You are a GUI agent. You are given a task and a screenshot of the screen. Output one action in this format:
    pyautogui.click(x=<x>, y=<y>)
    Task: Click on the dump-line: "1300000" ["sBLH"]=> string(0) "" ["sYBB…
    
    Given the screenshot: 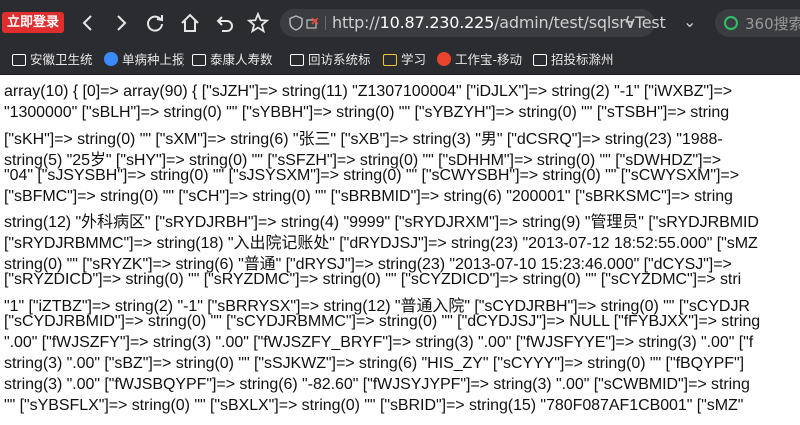 What is the action you would take?
    pyautogui.click(x=367, y=112)
    